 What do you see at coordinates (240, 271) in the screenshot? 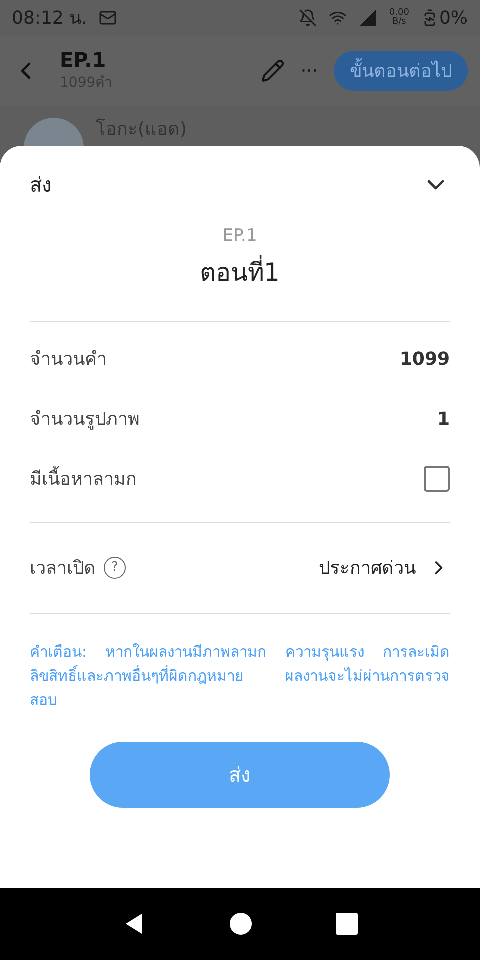
I see `episode-title: ตอนที่1` at bounding box center [240, 271].